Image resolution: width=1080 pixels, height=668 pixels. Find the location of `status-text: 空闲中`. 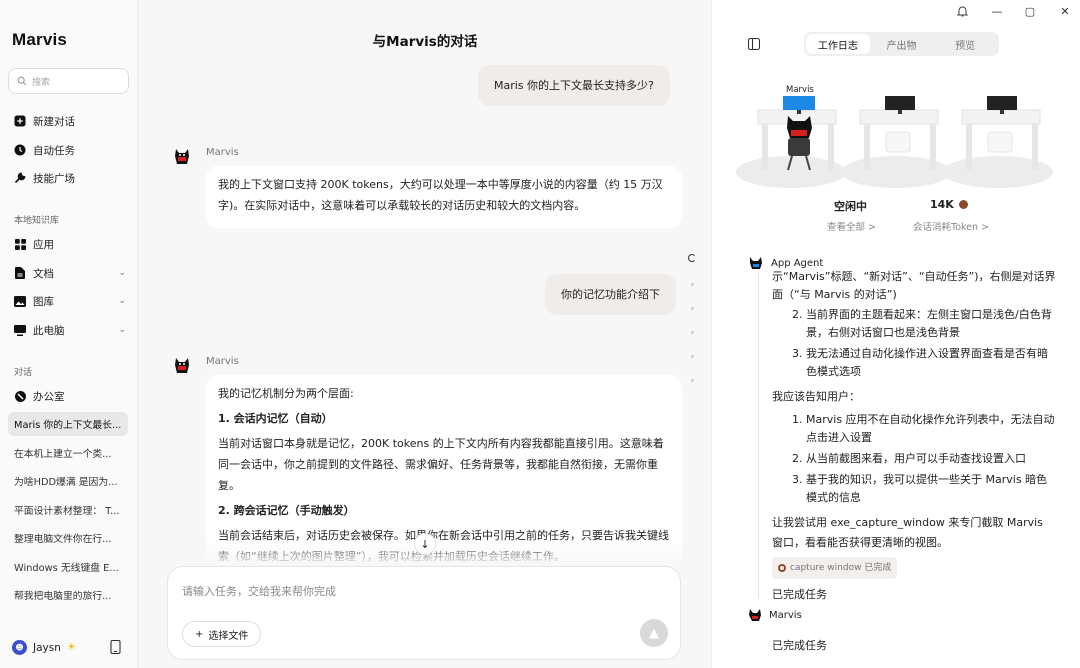

status-text: 空闲中 is located at coordinates (850, 206).